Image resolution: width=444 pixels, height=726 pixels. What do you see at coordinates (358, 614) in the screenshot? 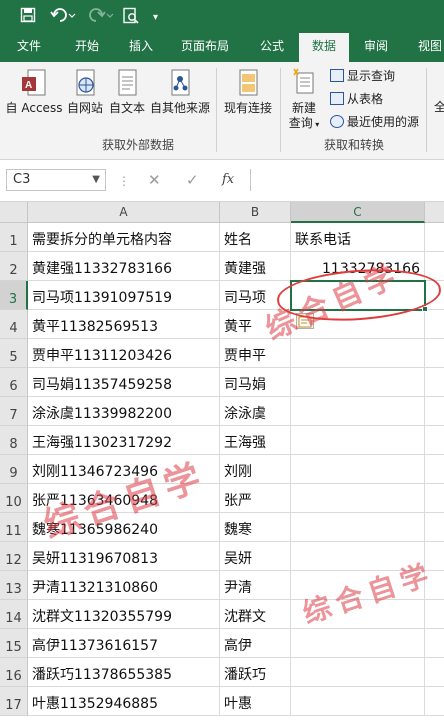
I see `cell-c14` at bounding box center [358, 614].